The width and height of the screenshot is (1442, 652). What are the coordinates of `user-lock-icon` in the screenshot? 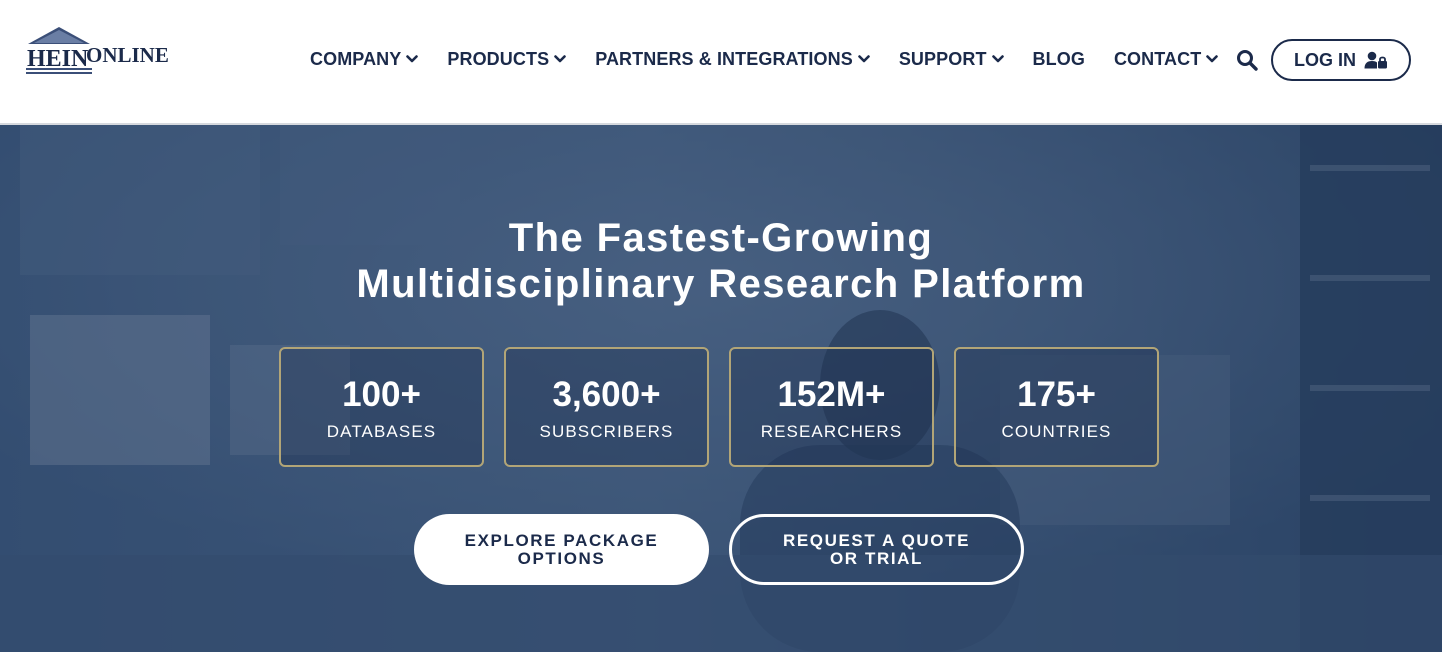 It's located at (1375, 60).